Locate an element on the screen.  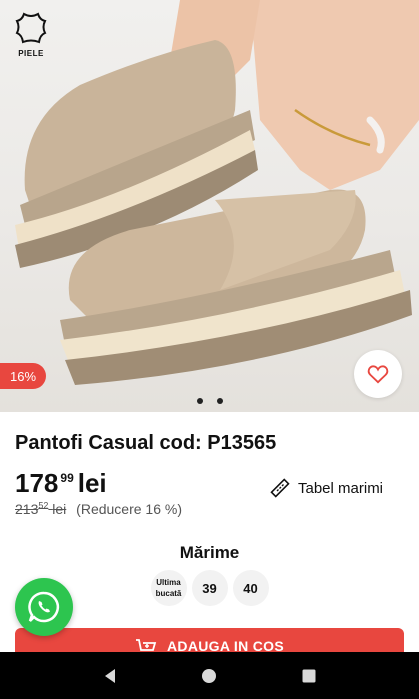
whatsapp-button is located at coordinates (44, 607).